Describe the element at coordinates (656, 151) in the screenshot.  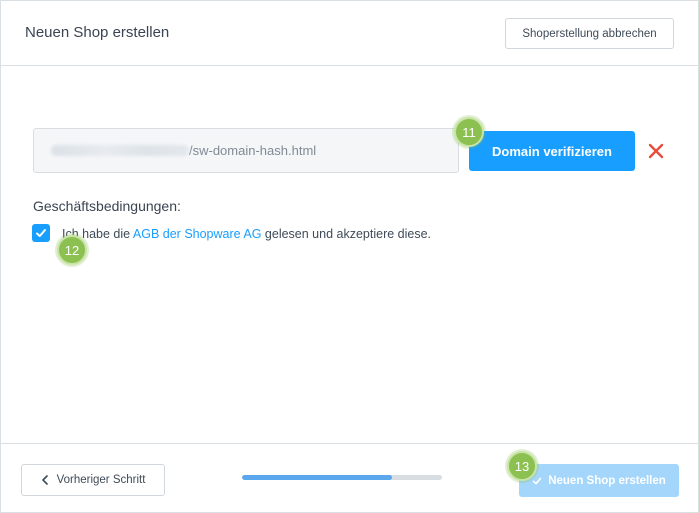
I see `close-icon` at that location.